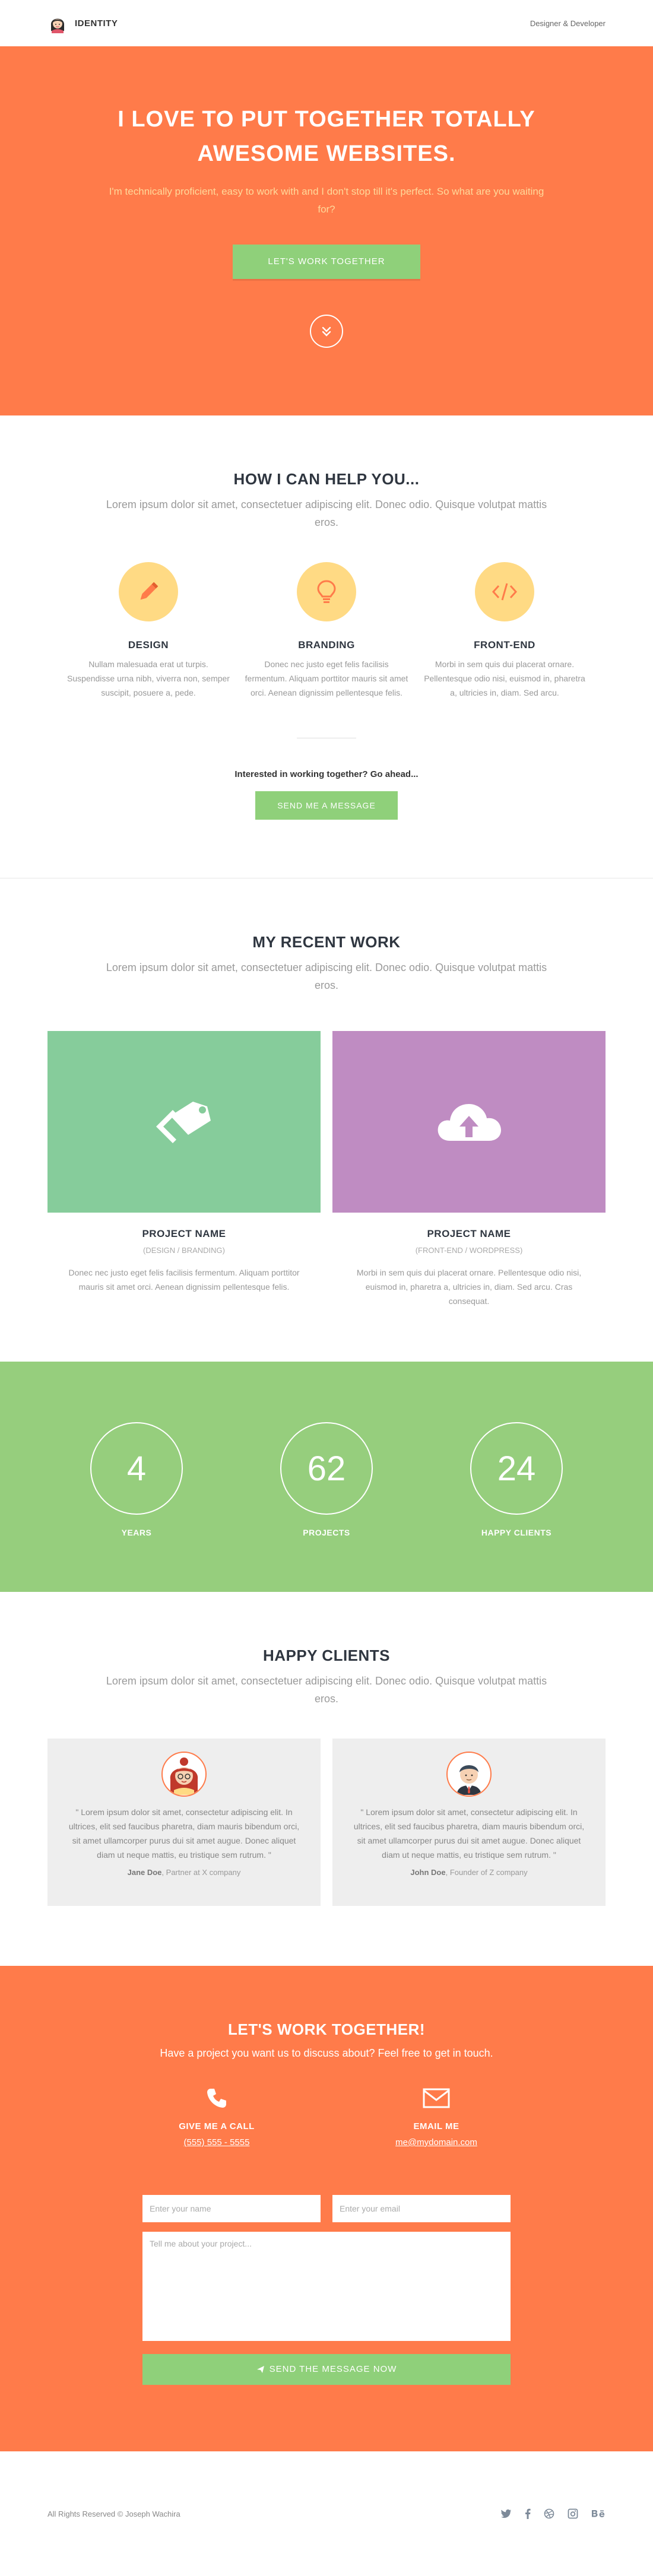 The width and height of the screenshot is (653, 2576). What do you see at coordinates (136, 1468) in the screenshot?
I see `stat-value: 4` at bounding box center [136, 1468].